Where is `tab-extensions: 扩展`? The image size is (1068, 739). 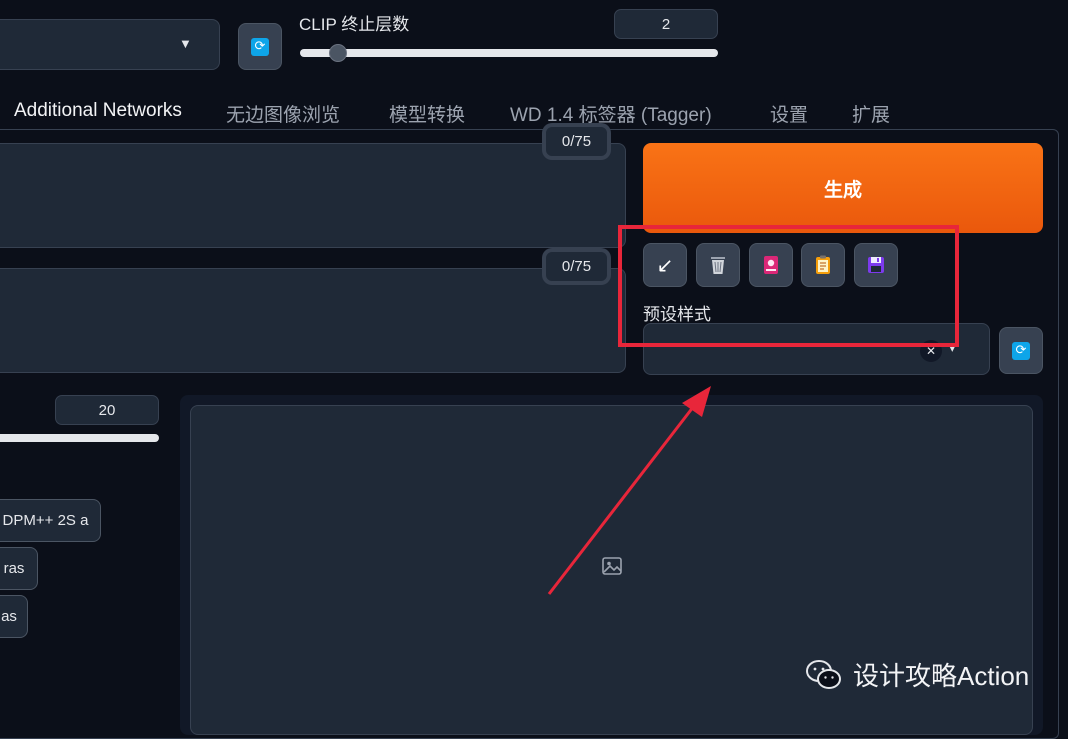 tab-extensions: 扩展 is located at coordinates (871, 113).